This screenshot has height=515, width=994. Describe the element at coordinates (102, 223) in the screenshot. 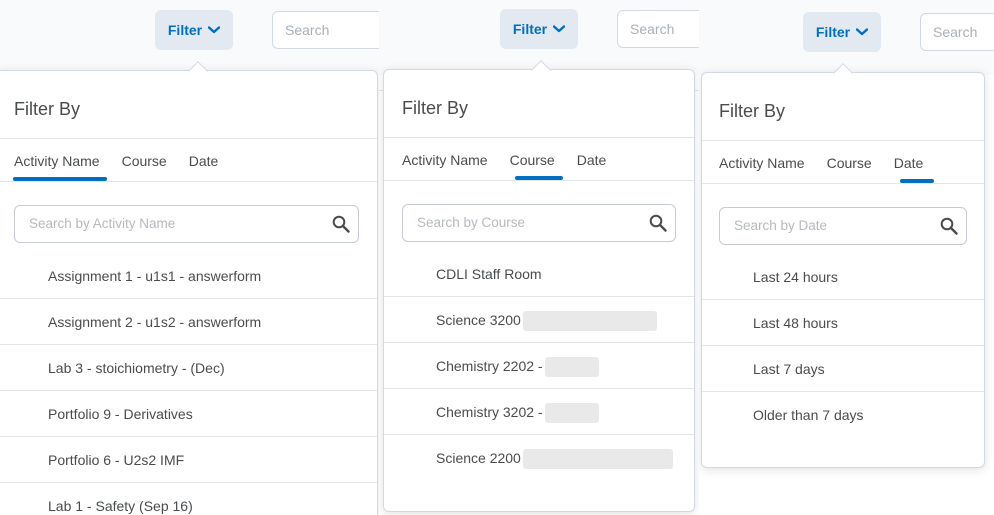

I see `search-placeholder: Search by Activity Name` at that location.